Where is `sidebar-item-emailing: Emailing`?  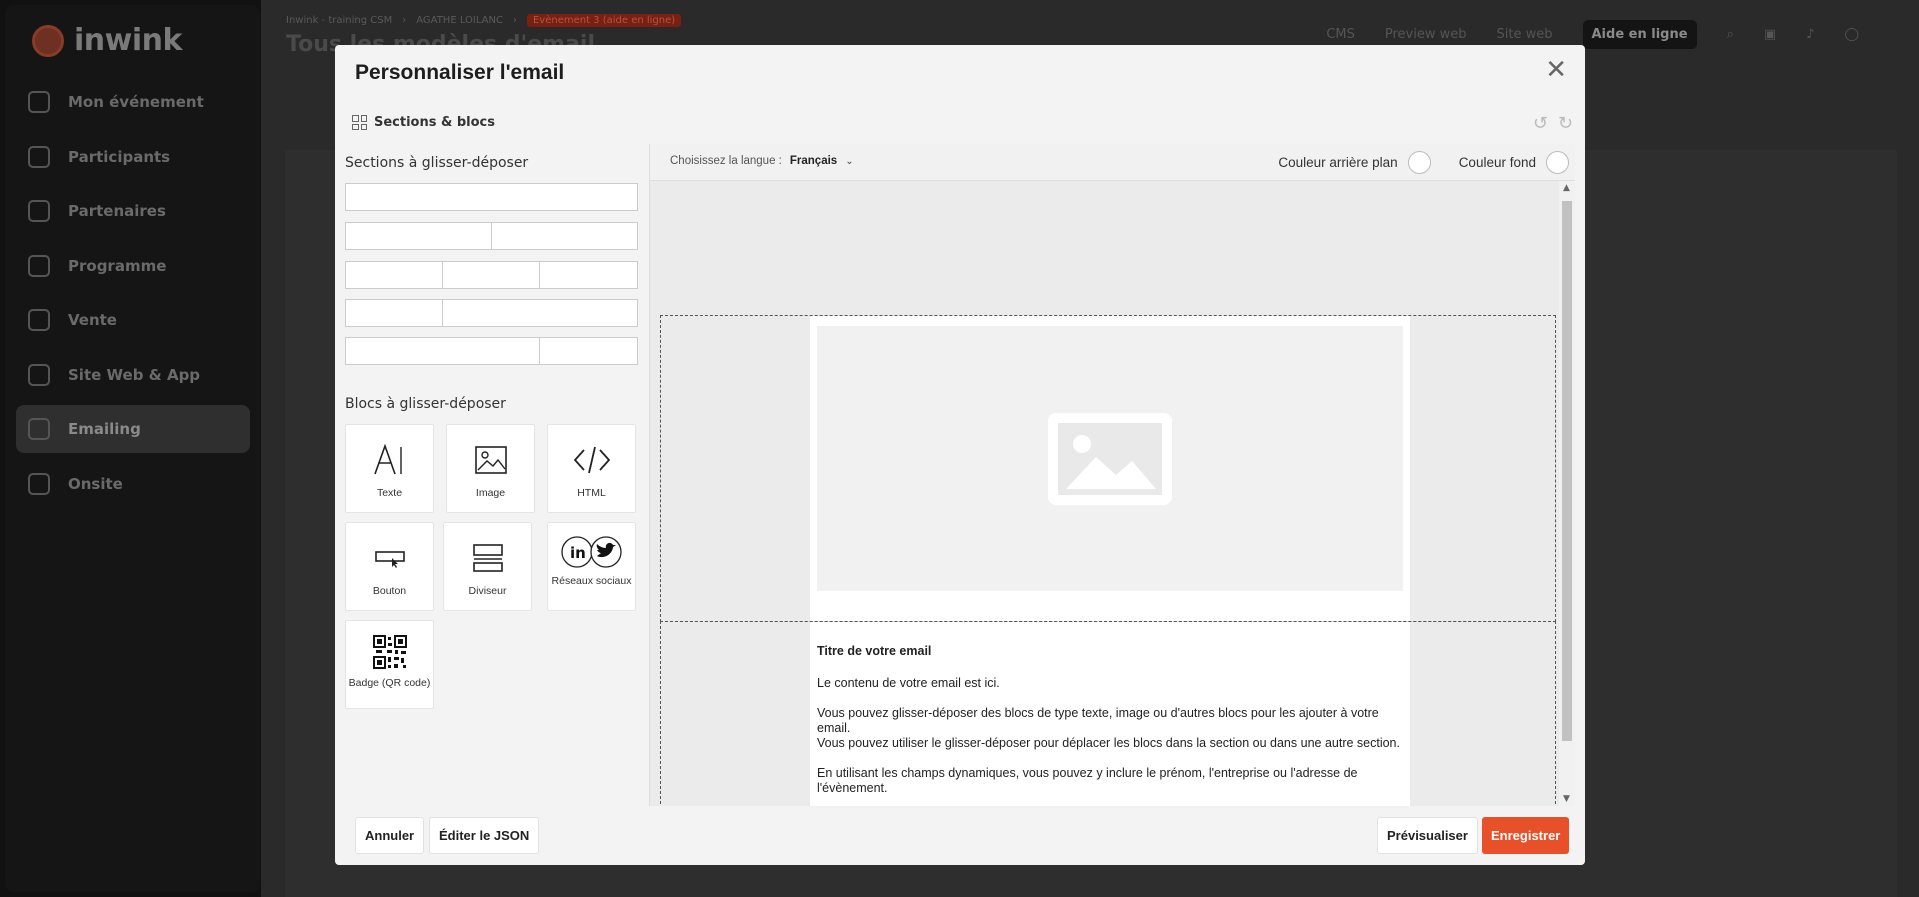 sidebar-item-emailing: Emailing is located at coordinates (133, 429).